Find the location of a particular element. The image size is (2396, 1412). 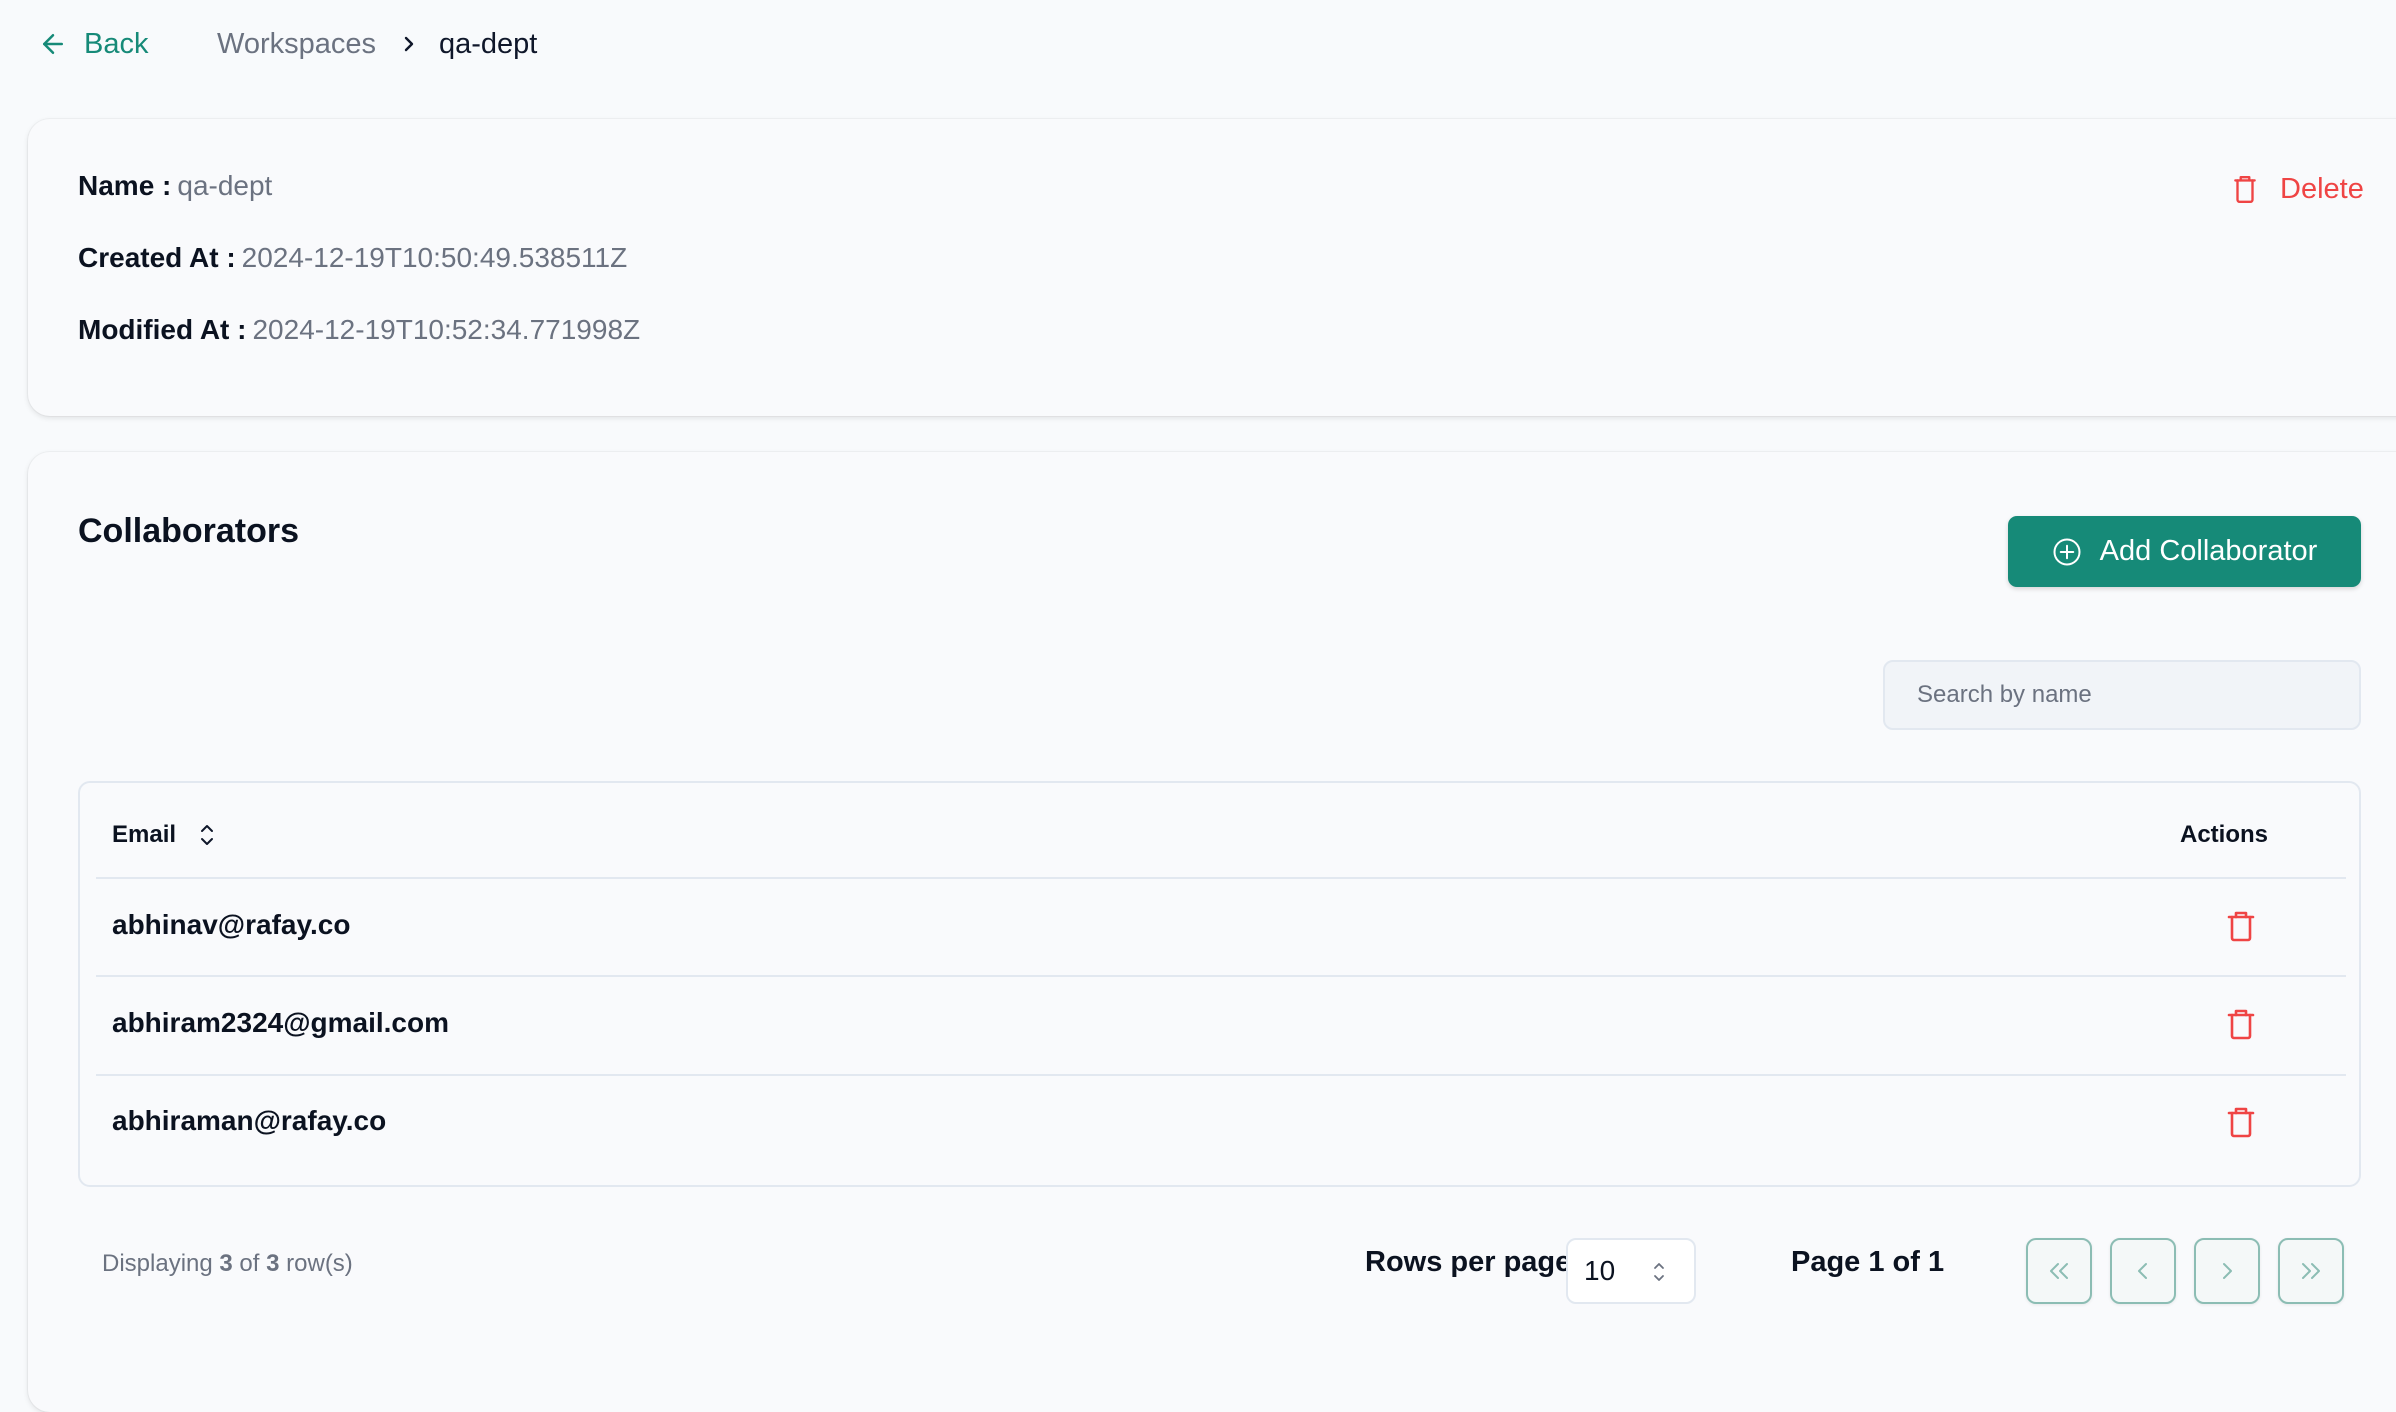

chevrons-right-icon is located at coordinates (2311, 1271).